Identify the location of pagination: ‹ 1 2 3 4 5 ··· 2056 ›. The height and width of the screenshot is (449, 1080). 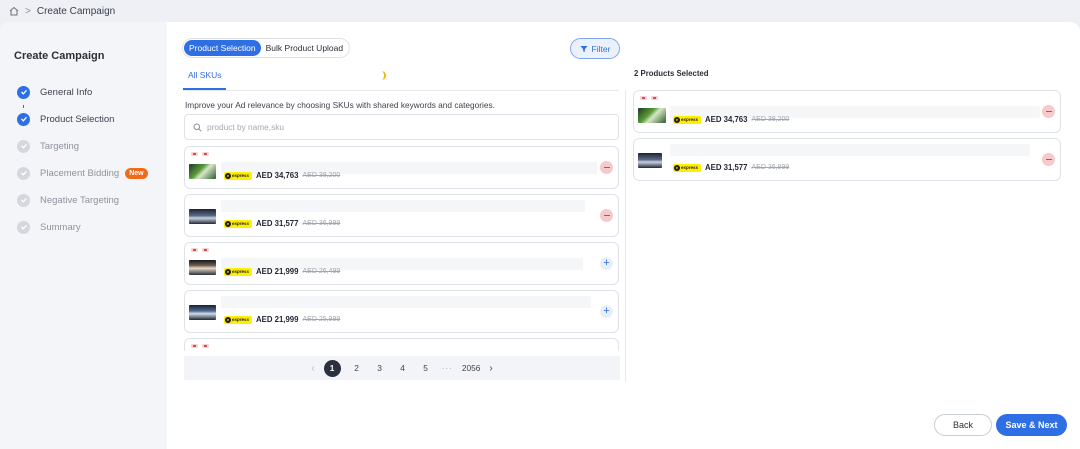
(402, 368).